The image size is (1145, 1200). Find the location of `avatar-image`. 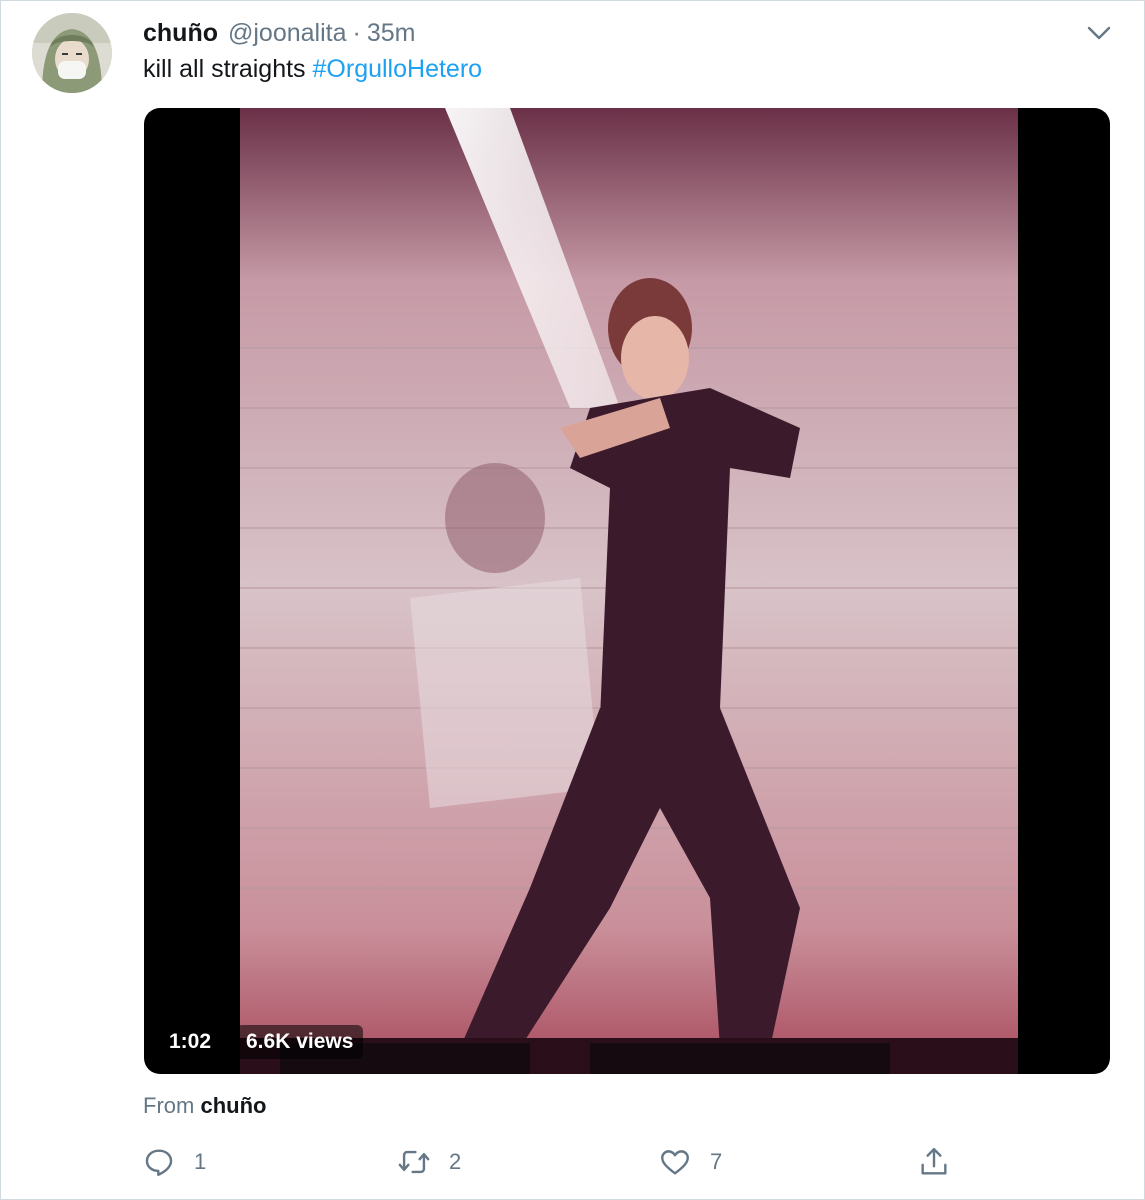

avatar-image is located at coordinates (72, 53).